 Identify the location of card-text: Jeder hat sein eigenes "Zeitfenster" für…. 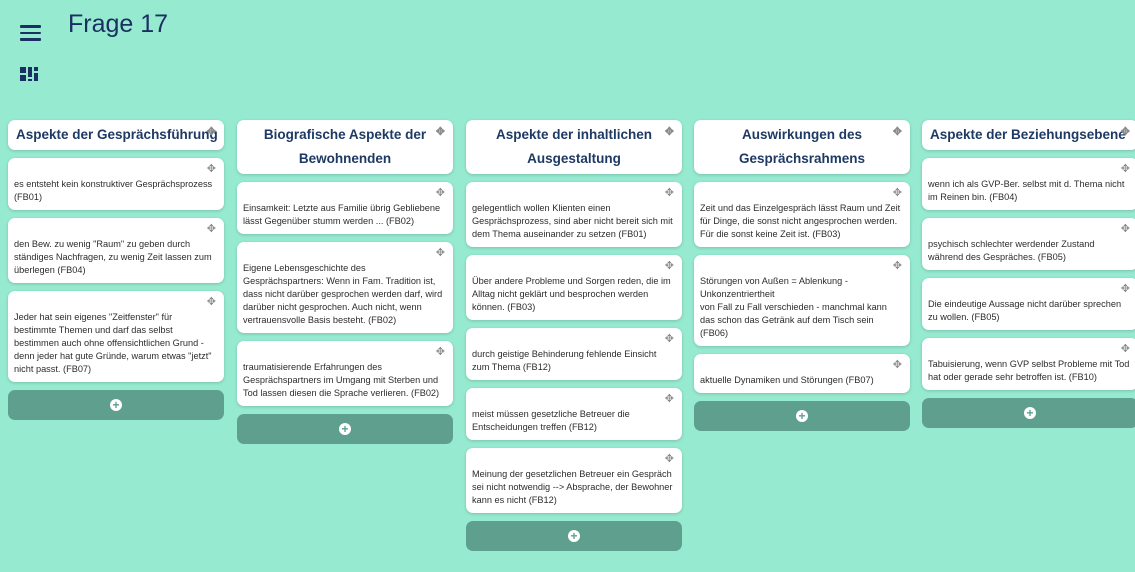
(113, 343).